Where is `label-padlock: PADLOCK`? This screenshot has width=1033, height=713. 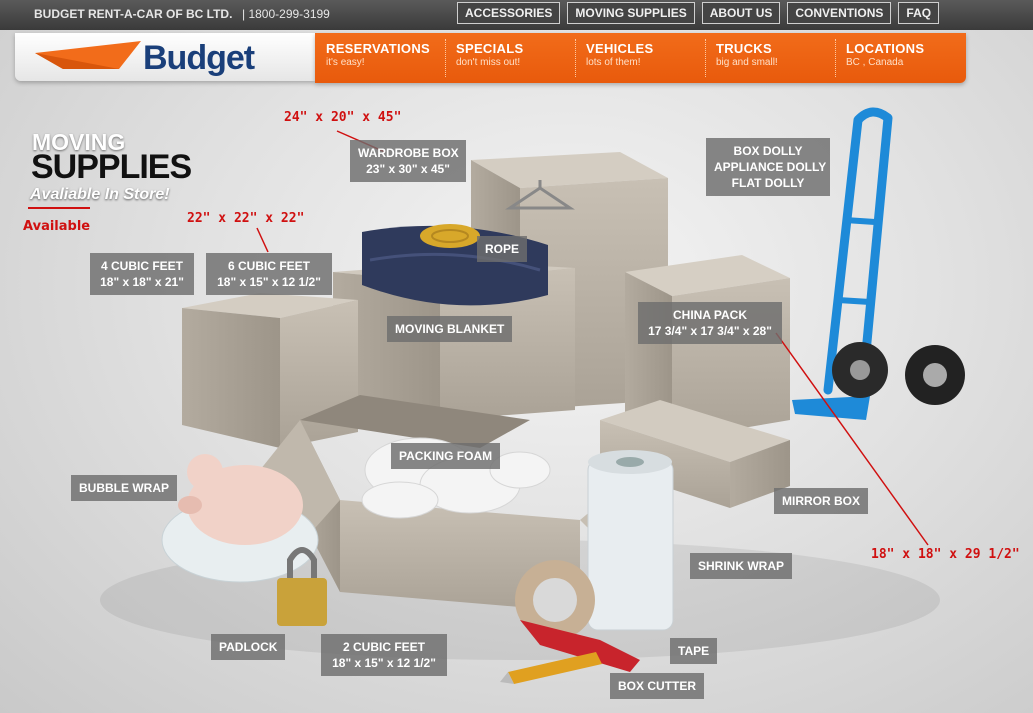
label-padlock: PADLOCK is located at coordinates (248, 647).